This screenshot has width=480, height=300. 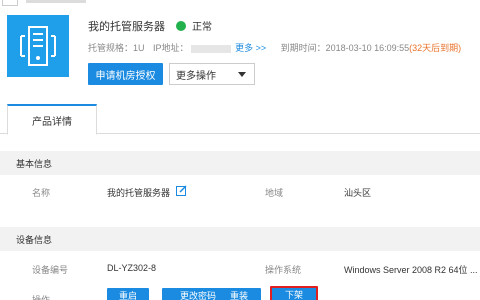 I want to click on tab-product-details: 产品详情, so click(x=52, y=119).